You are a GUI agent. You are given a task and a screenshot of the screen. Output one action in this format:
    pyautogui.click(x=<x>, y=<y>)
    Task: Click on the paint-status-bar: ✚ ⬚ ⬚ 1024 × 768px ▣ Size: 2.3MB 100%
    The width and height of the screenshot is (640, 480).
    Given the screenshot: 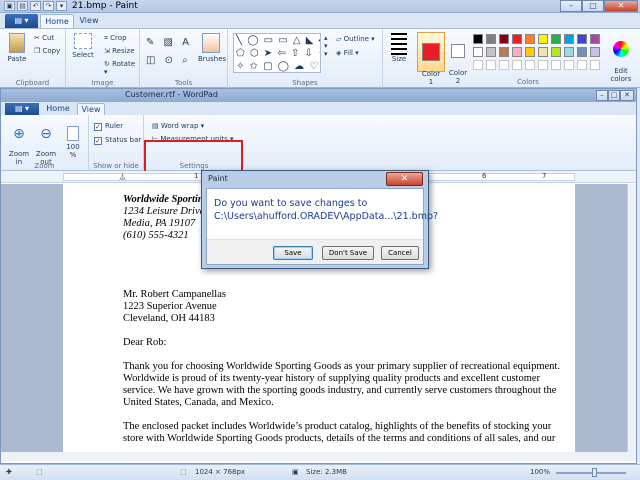 What is the action you would take?
    pyautogui.click(x=320, y=472)
    